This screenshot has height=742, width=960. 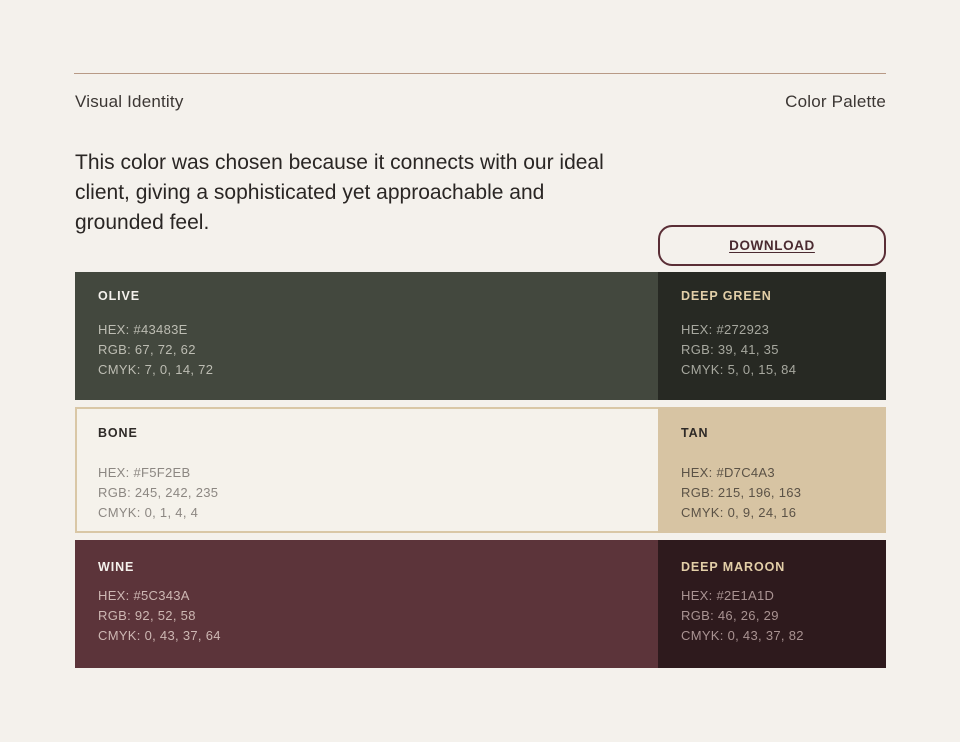 I want to click on rgb-value: RGB: 46, 26, 29, so click(x=730, y=615).